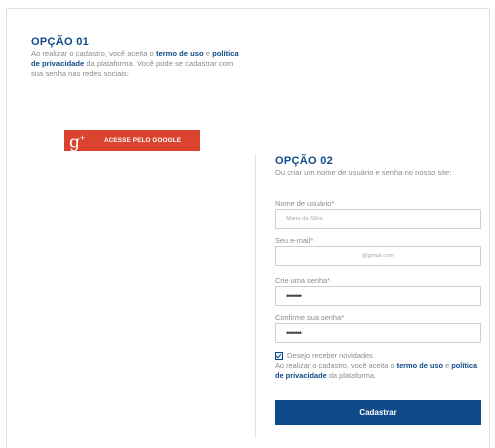 The height and width of the screenshot is (448, 495). I want to click on option1-title: OPÇÃO 01, so click(60, 42).